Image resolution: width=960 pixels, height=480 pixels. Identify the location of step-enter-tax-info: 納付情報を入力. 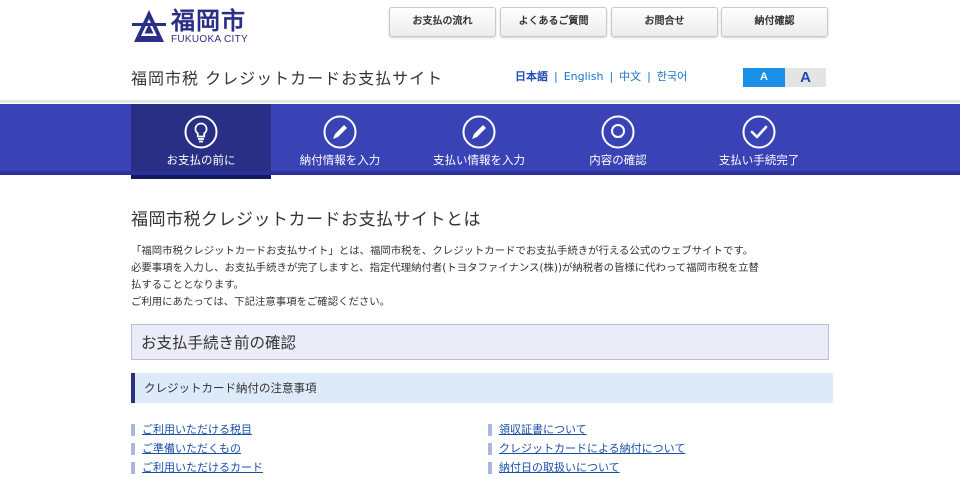
(340, 139).